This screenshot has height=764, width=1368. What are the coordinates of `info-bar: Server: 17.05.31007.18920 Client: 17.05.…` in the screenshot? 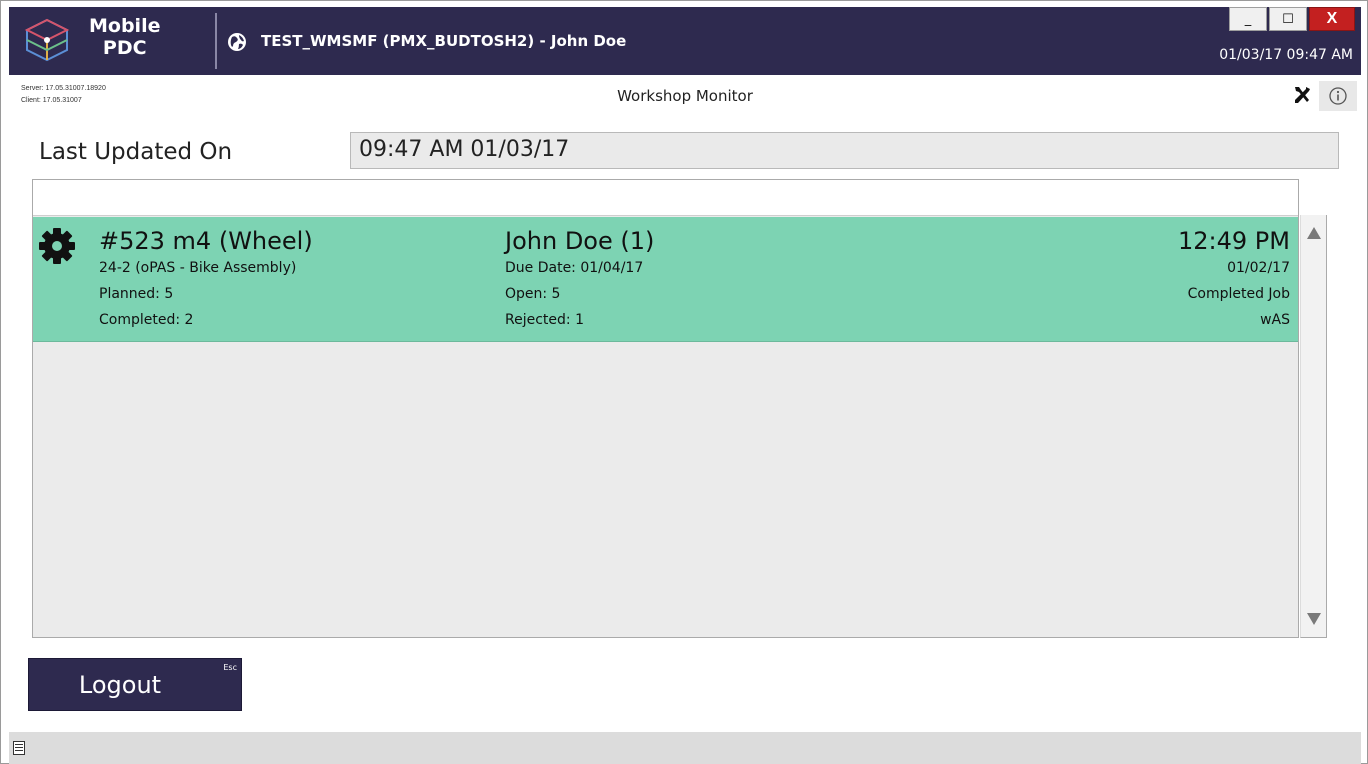 It's located at (685, 97).